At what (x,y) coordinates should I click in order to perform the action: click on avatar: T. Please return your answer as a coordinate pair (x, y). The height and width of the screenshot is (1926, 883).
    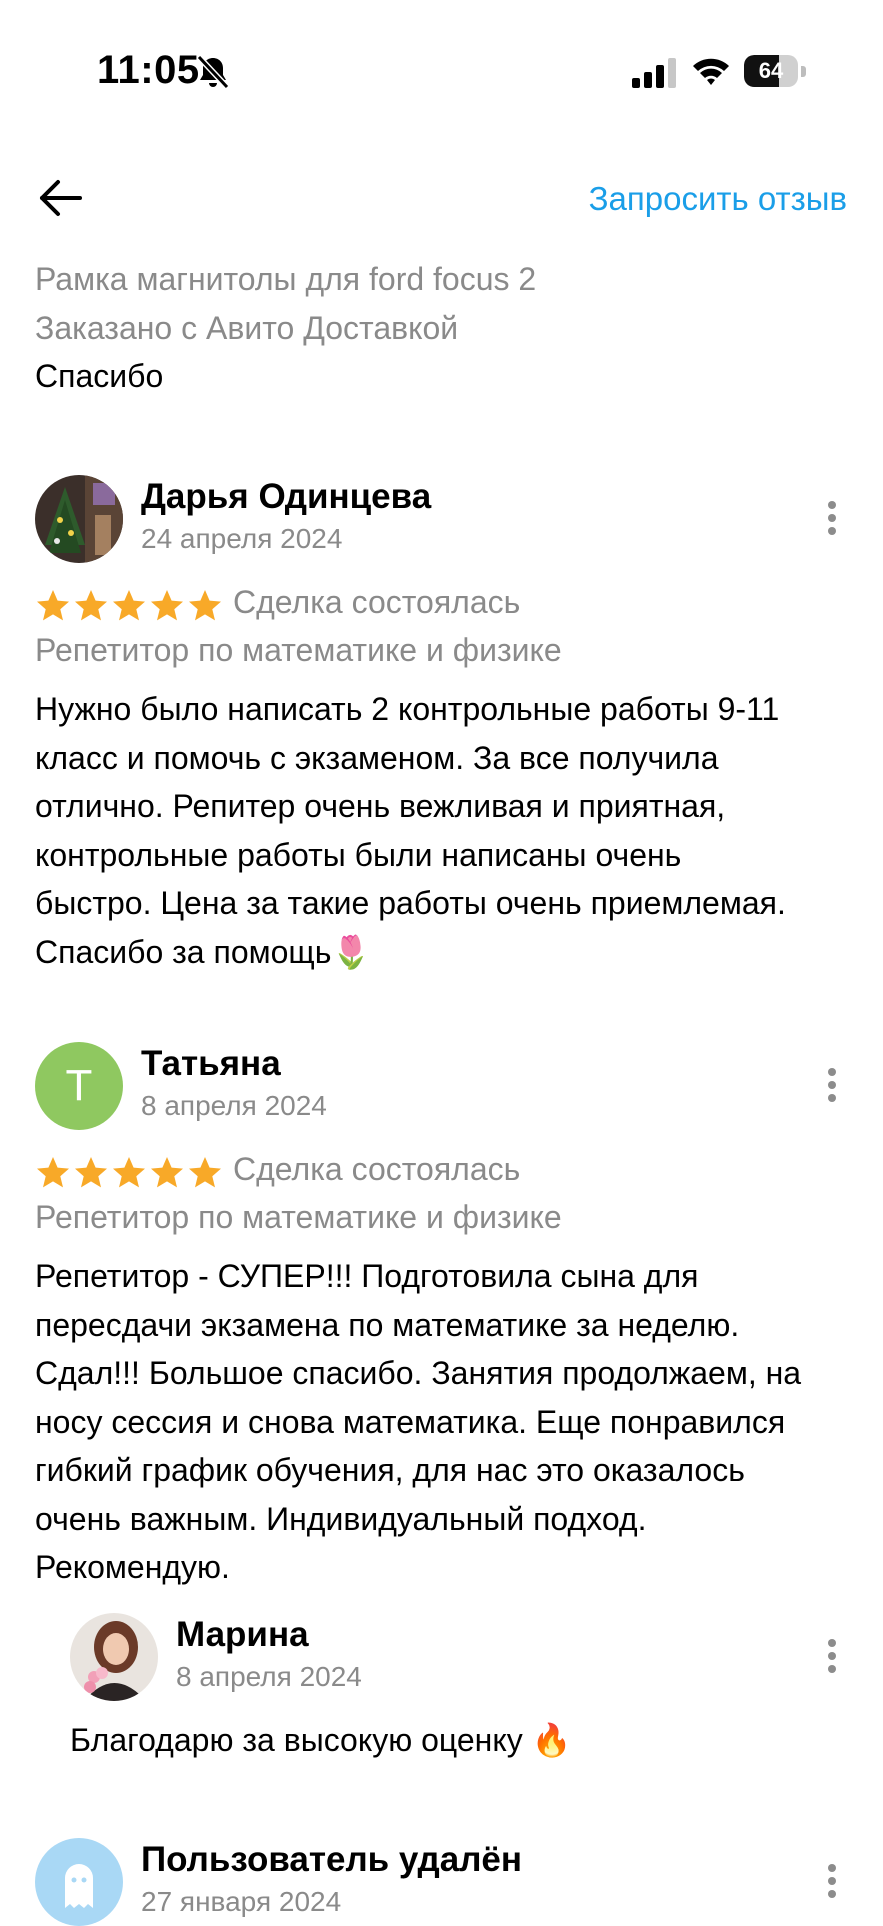
    Looking at the image, I should click on (79, 1086).